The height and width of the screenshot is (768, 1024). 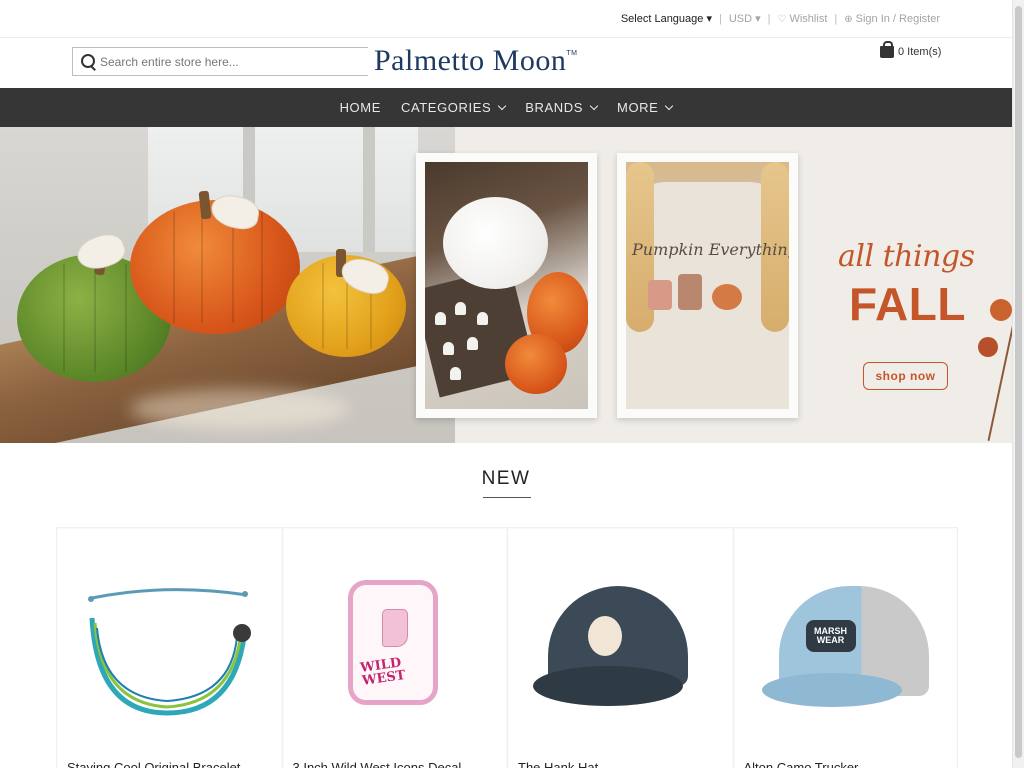 I want to click on white-pumpkin-graphic, so click(x=495, y=243).